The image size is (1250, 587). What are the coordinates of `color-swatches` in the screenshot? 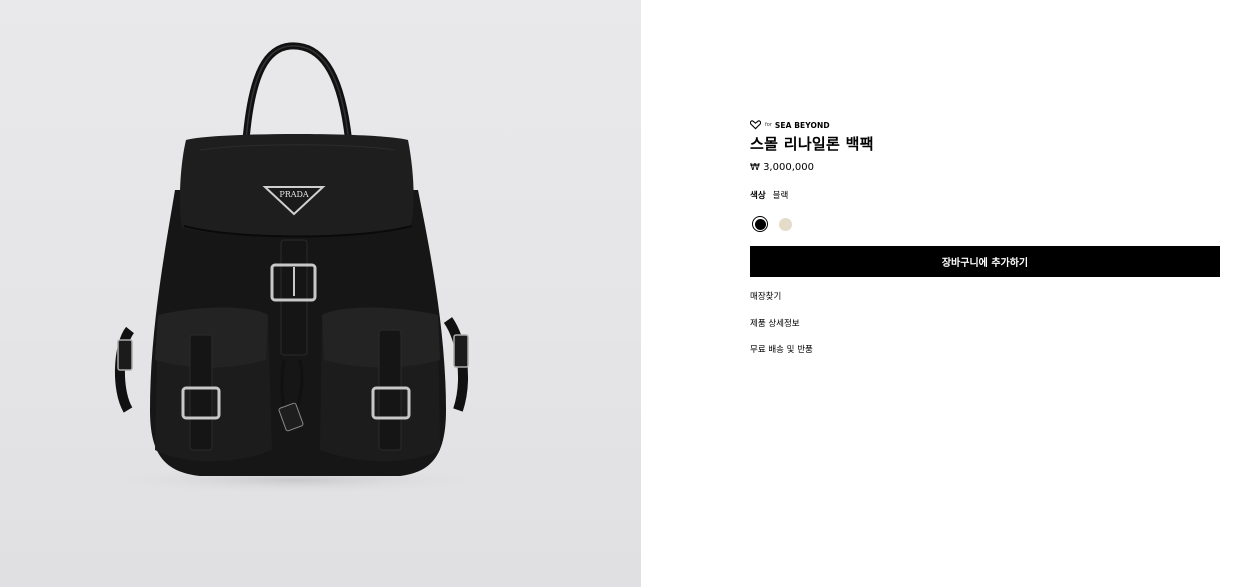 It's located at (985, 224).